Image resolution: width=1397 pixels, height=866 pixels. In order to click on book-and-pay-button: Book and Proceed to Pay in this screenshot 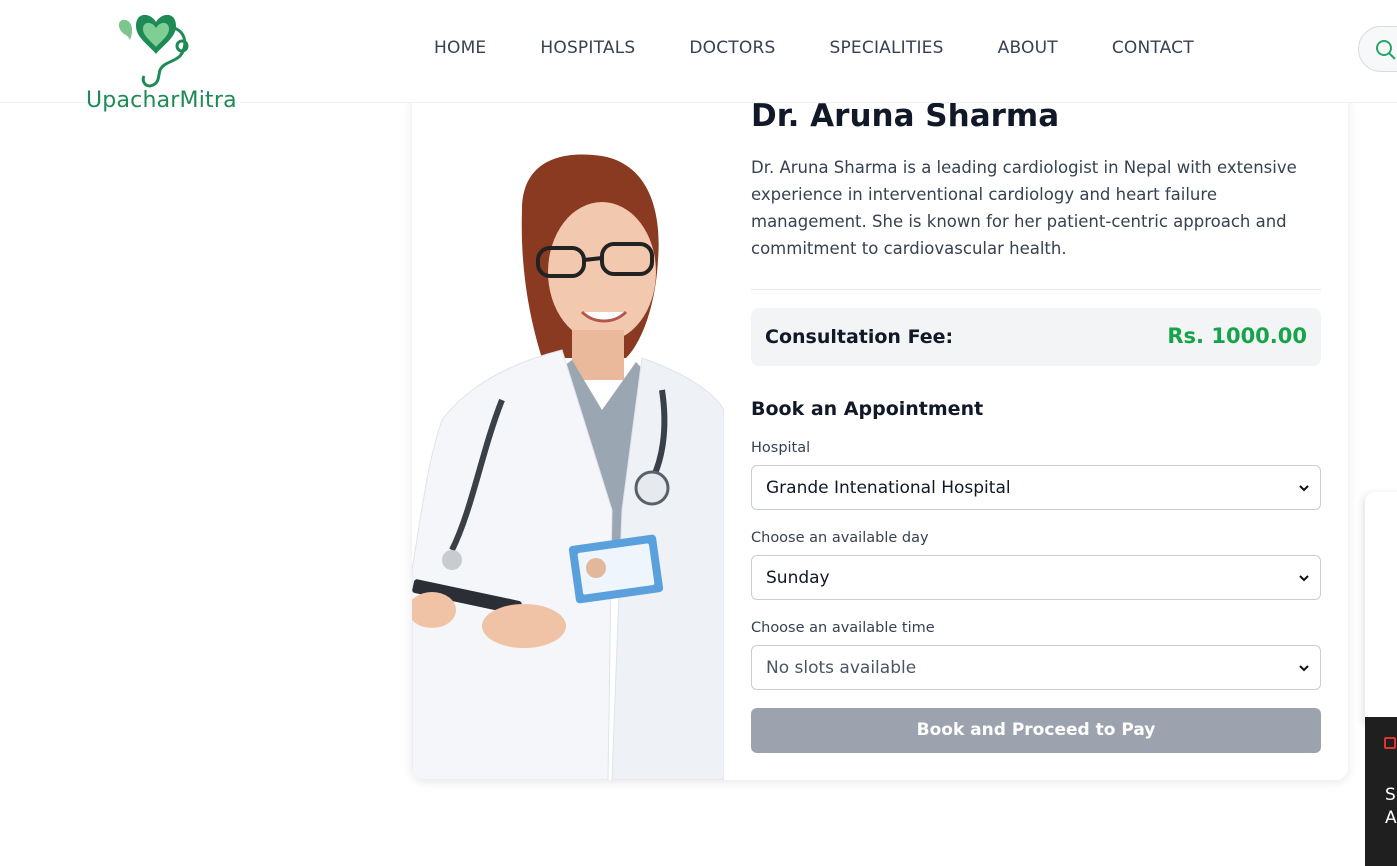, I will do `click(1036, 730)`.